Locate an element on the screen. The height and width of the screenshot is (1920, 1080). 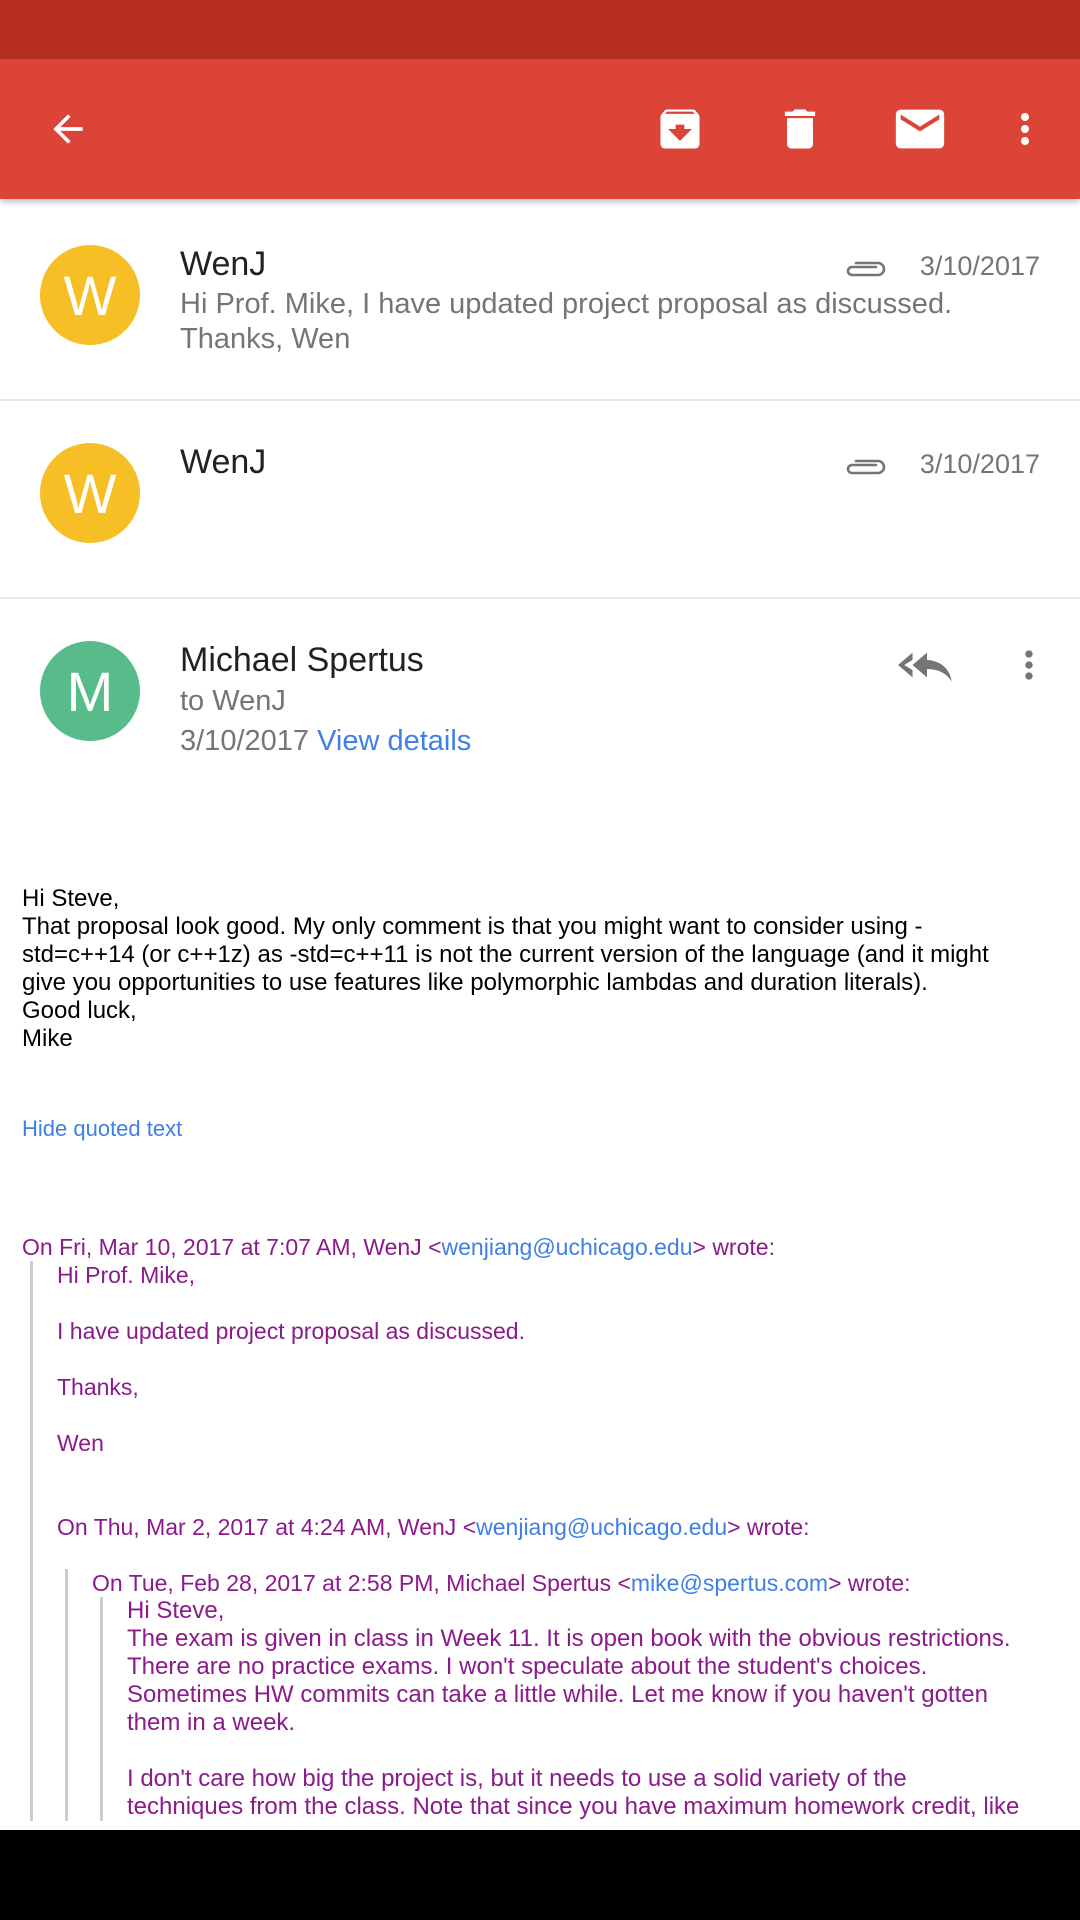
reply-all-button is located at coordinates (927, 665).